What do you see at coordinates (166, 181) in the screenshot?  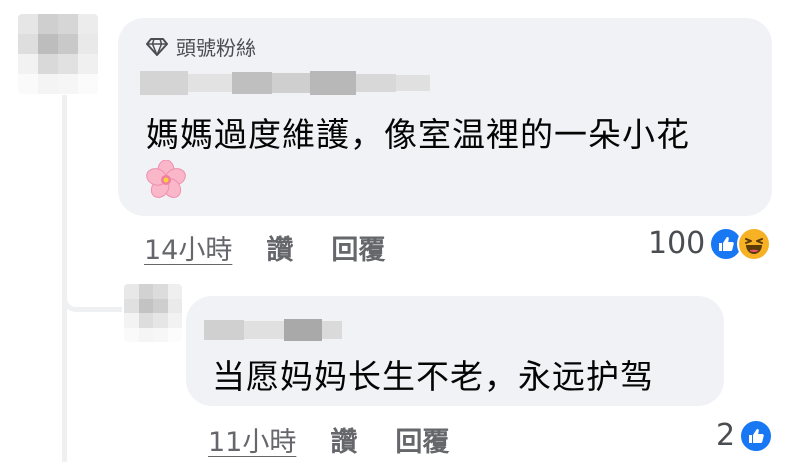 I see `cherry-blossom-icon` at bounding box center [166, 181].